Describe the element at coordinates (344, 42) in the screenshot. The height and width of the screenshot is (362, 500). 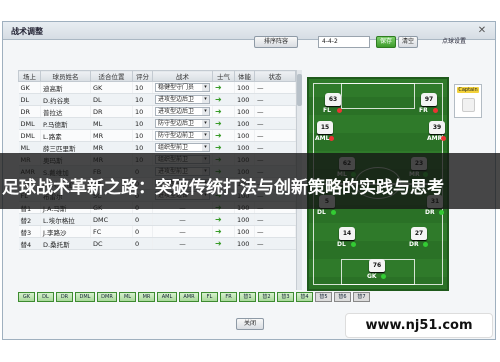
I see `formation-select: 4-4-2` at that location.